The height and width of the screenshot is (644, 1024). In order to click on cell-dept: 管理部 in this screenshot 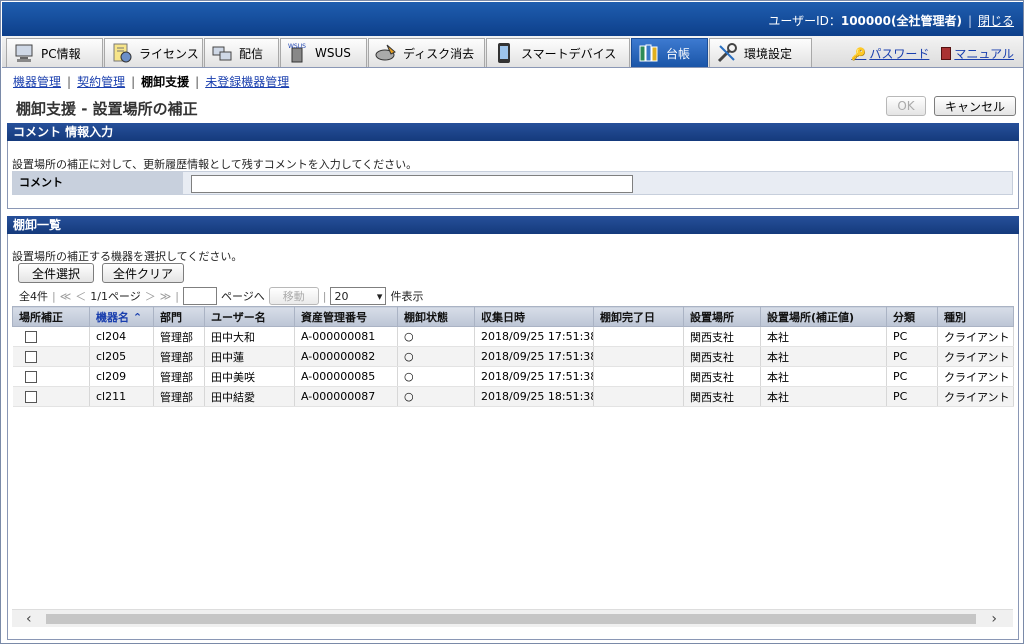, I will do `click(179, 356)`.